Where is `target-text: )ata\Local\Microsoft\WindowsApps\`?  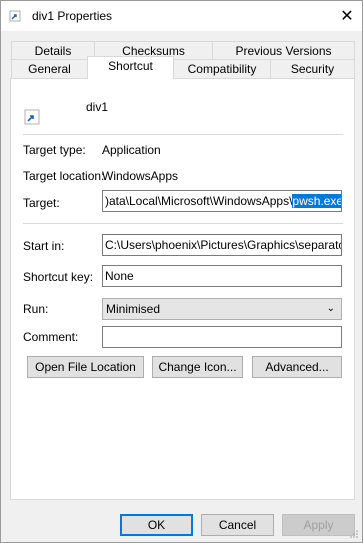
target-text: )ata\Local\Microsoft\WindowsApps\ is located at coordinates (199, 201).